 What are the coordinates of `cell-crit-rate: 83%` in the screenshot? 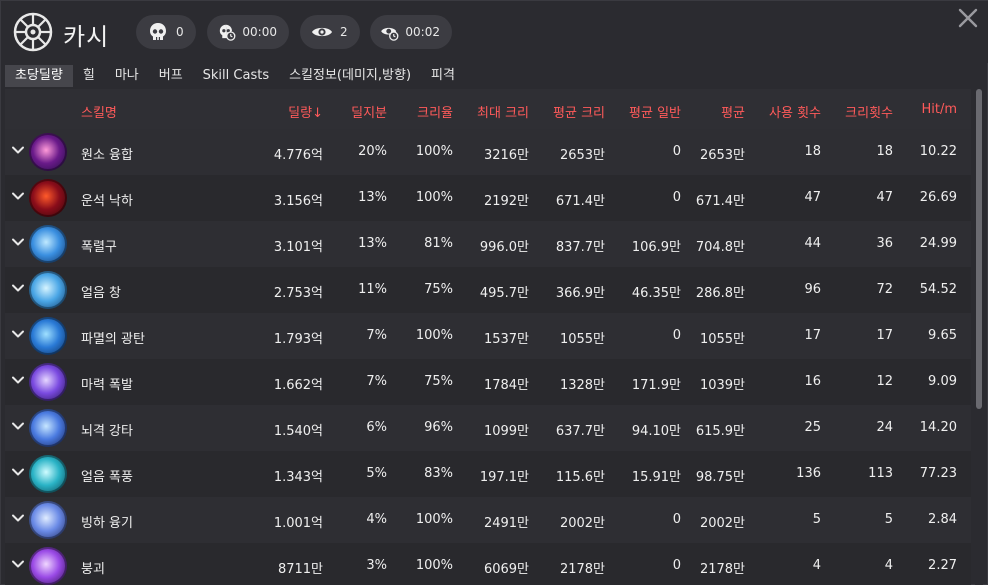 It's located at (438, 473).